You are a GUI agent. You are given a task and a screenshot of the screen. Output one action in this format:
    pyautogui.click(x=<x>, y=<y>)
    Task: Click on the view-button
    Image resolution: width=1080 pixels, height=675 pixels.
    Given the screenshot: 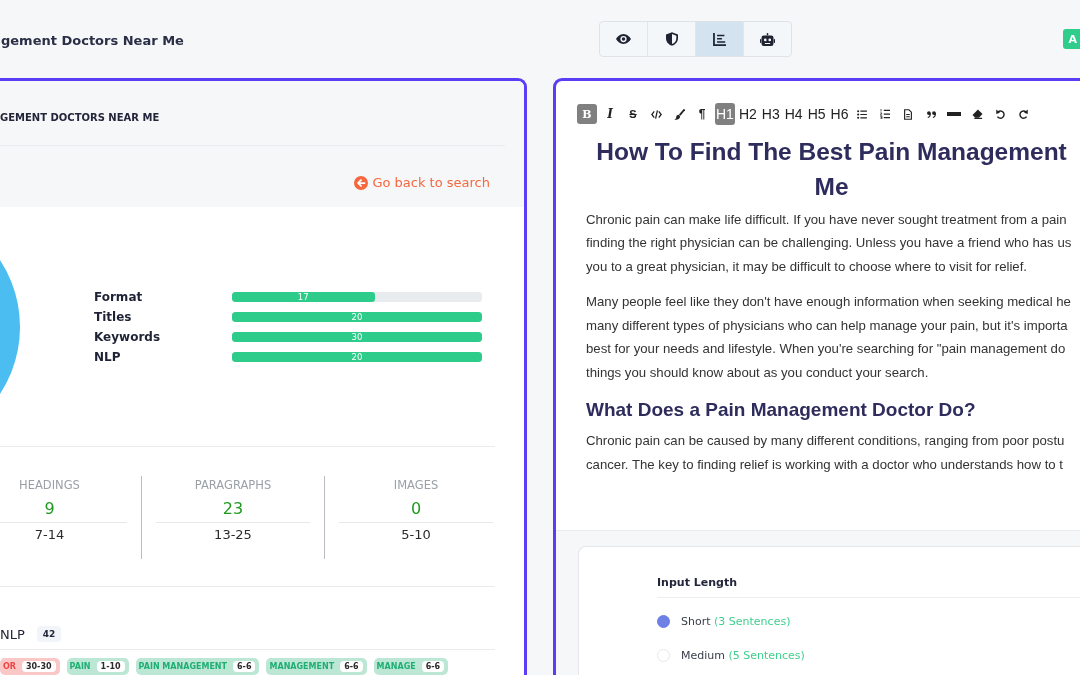 What is the action you would take?
    pyautogui.click(x=720, y=39)
    